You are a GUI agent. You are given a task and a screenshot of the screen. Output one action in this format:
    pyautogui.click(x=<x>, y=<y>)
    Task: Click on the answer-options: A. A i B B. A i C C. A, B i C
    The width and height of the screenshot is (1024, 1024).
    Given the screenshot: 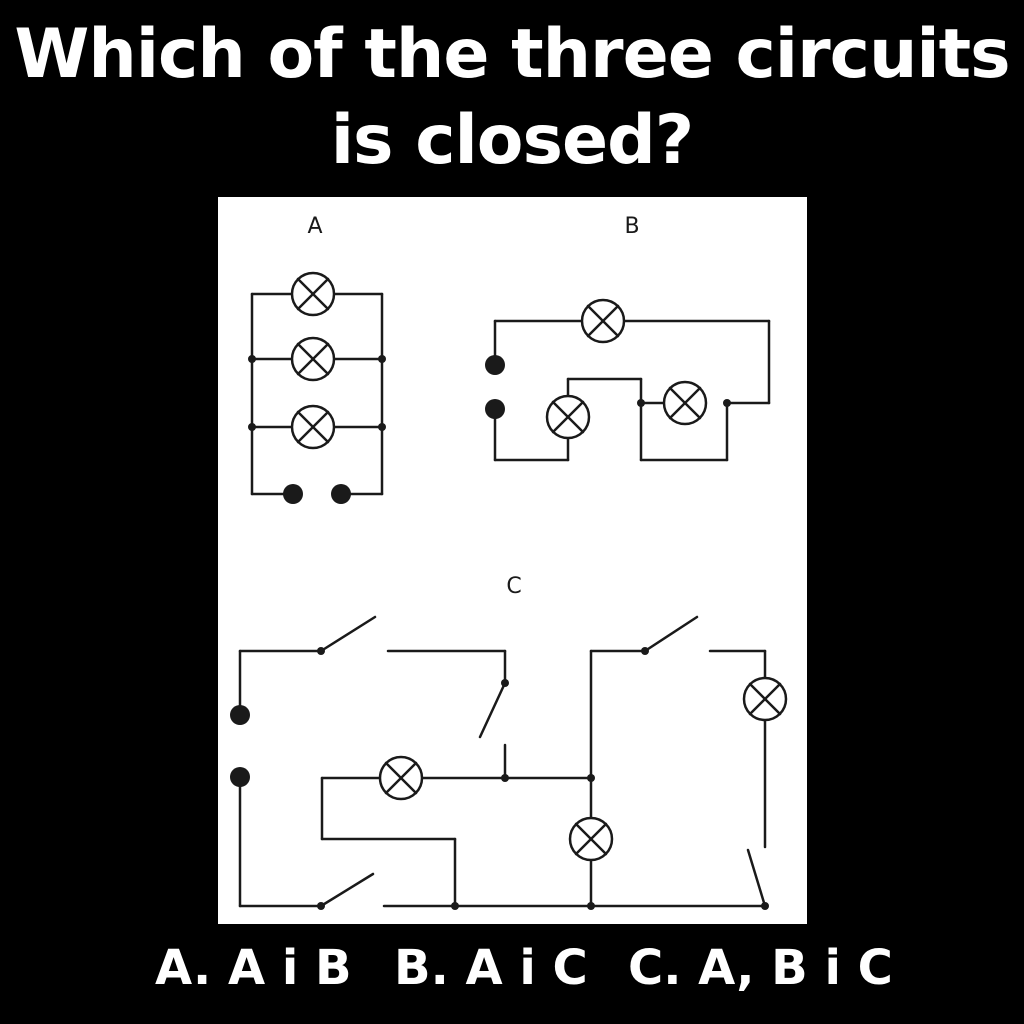 What is the action you would take?
    pyautogui.click(x=512, y=972)
    